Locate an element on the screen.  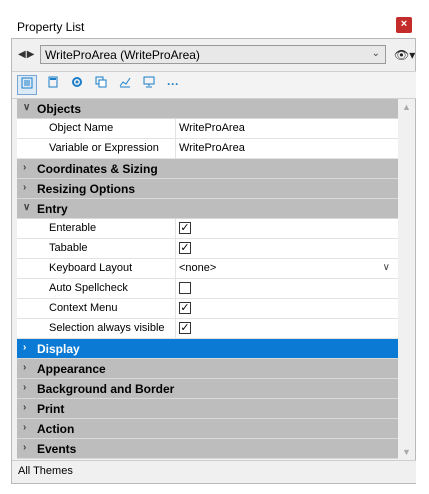
property-name: Auto Spellcheck is located at coordinates (88, 288).